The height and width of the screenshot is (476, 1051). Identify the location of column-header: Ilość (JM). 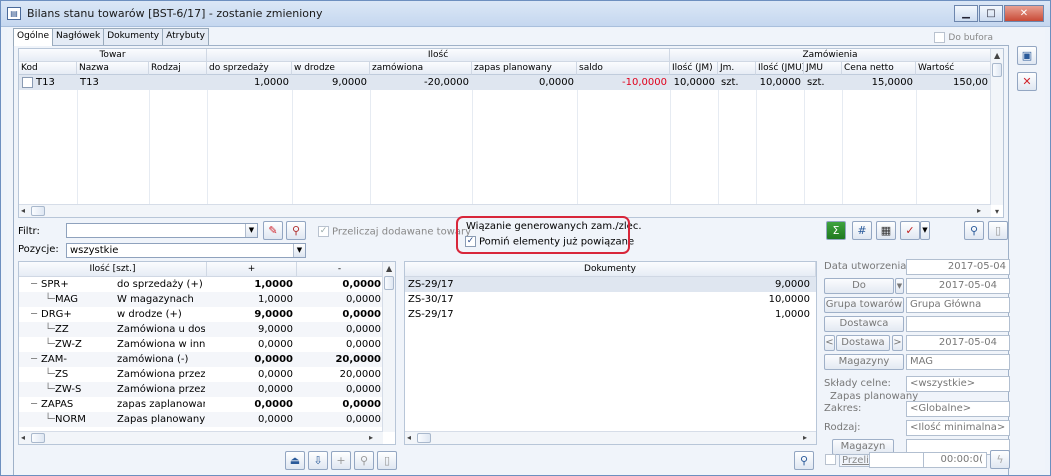
(694, 68).